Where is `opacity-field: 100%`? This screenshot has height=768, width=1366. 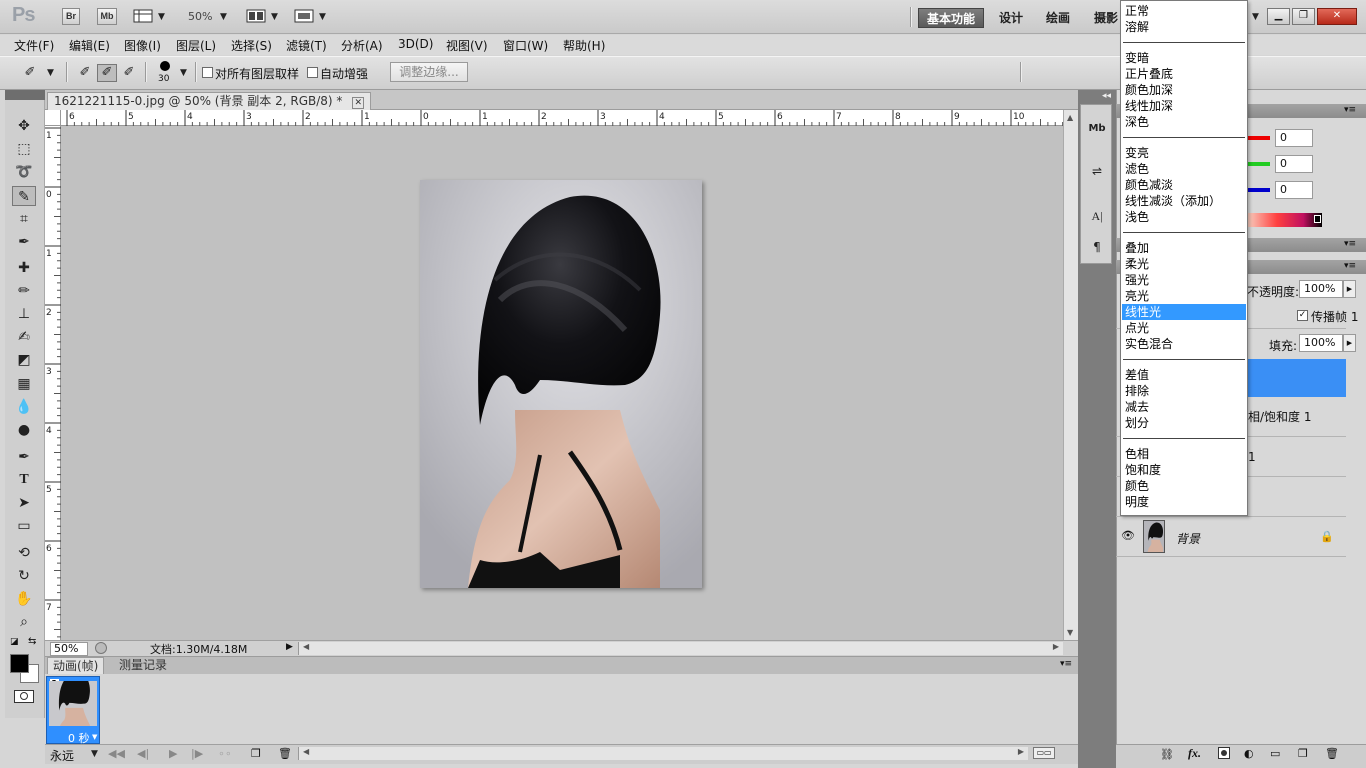
opacity-field: 100% is located at coordinates (1321, 289).